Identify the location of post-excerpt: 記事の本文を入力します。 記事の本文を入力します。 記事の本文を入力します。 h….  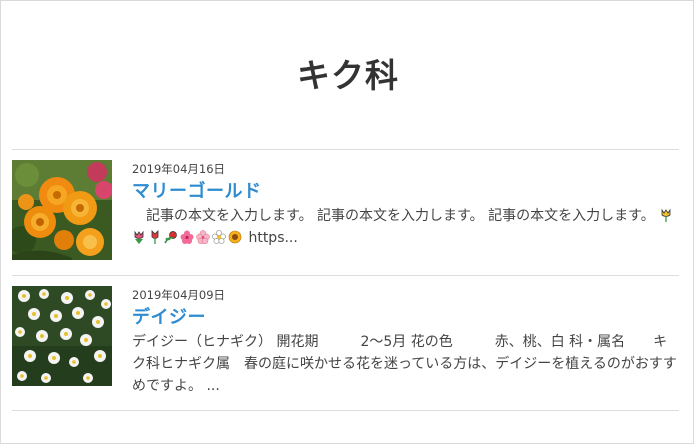
(405, 227).